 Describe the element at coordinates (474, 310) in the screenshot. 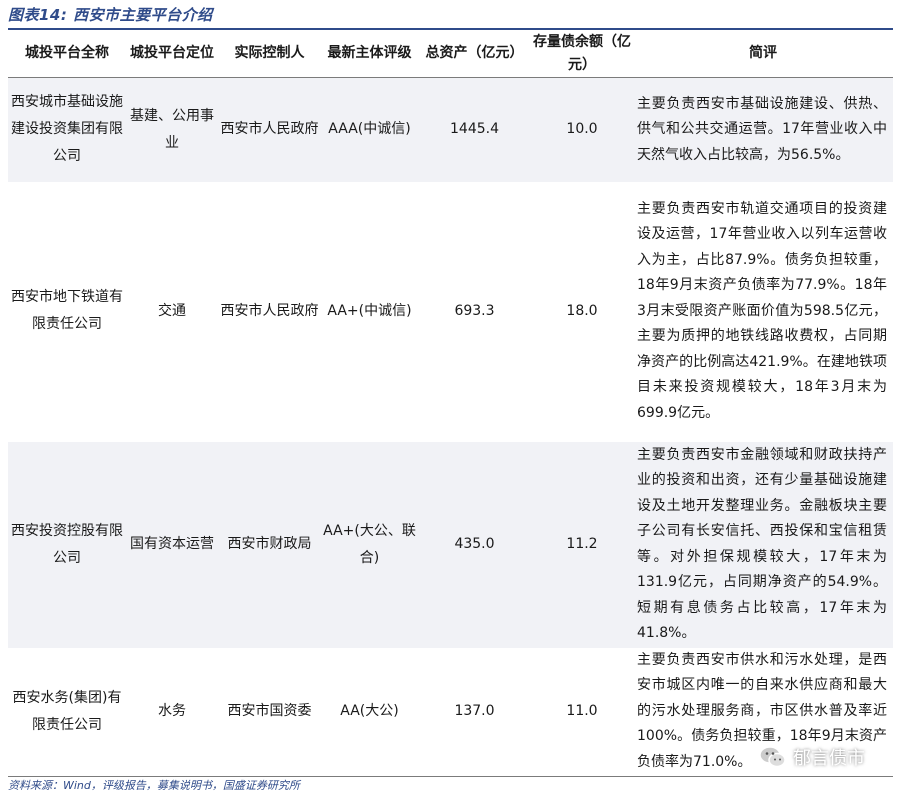

I see `cell-total-assets: 693.3` at that location.